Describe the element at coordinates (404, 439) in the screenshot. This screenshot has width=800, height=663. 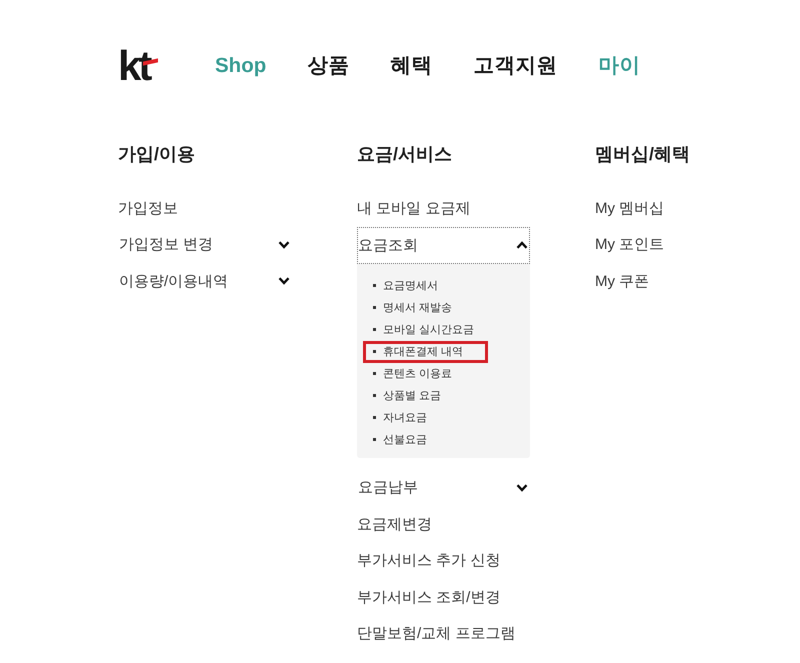
I see `submenu-link: 선불요금` at that location.